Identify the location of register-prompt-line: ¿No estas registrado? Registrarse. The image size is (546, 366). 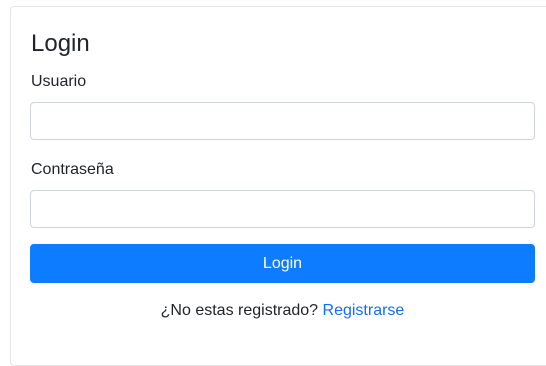
(273, 311).